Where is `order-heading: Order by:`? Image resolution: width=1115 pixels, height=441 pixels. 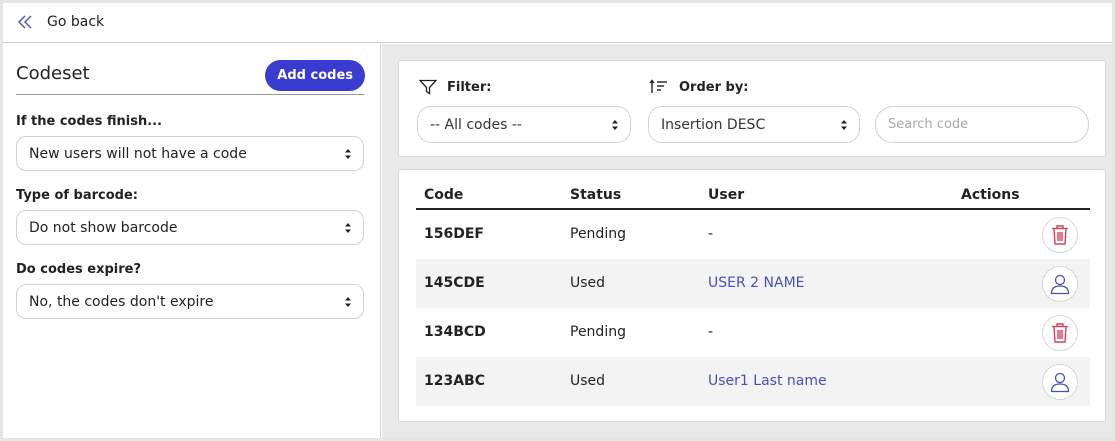
order-heading: Order by: is located at coordinates (699, 87).